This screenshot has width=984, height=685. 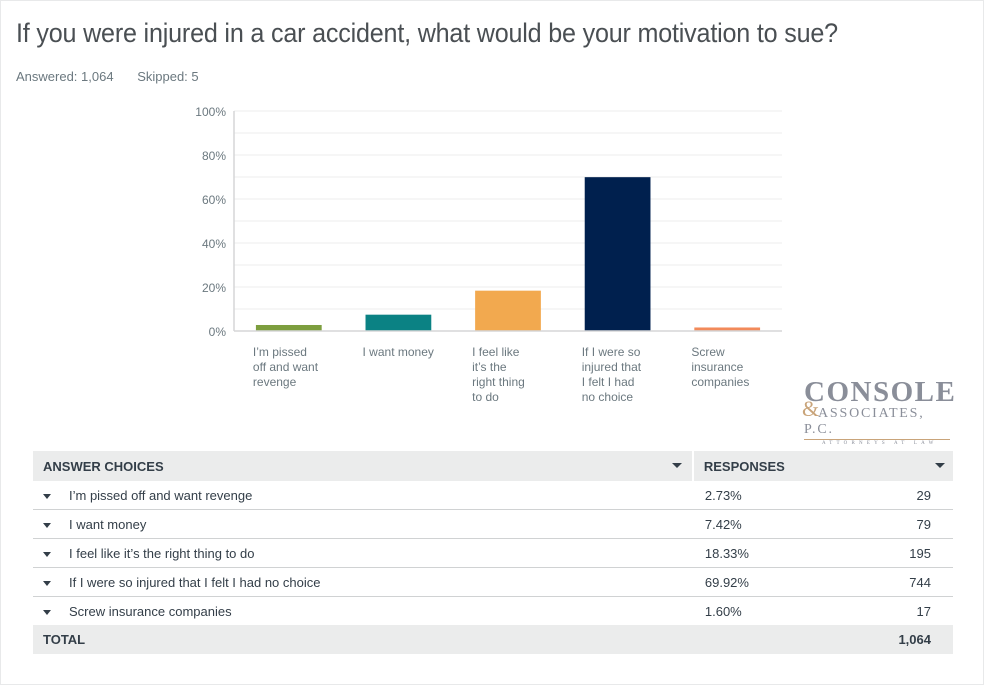 I want to click on logo-line-2-wrap: & ASSOCIATES, P.C., so click(x=878, y=418).